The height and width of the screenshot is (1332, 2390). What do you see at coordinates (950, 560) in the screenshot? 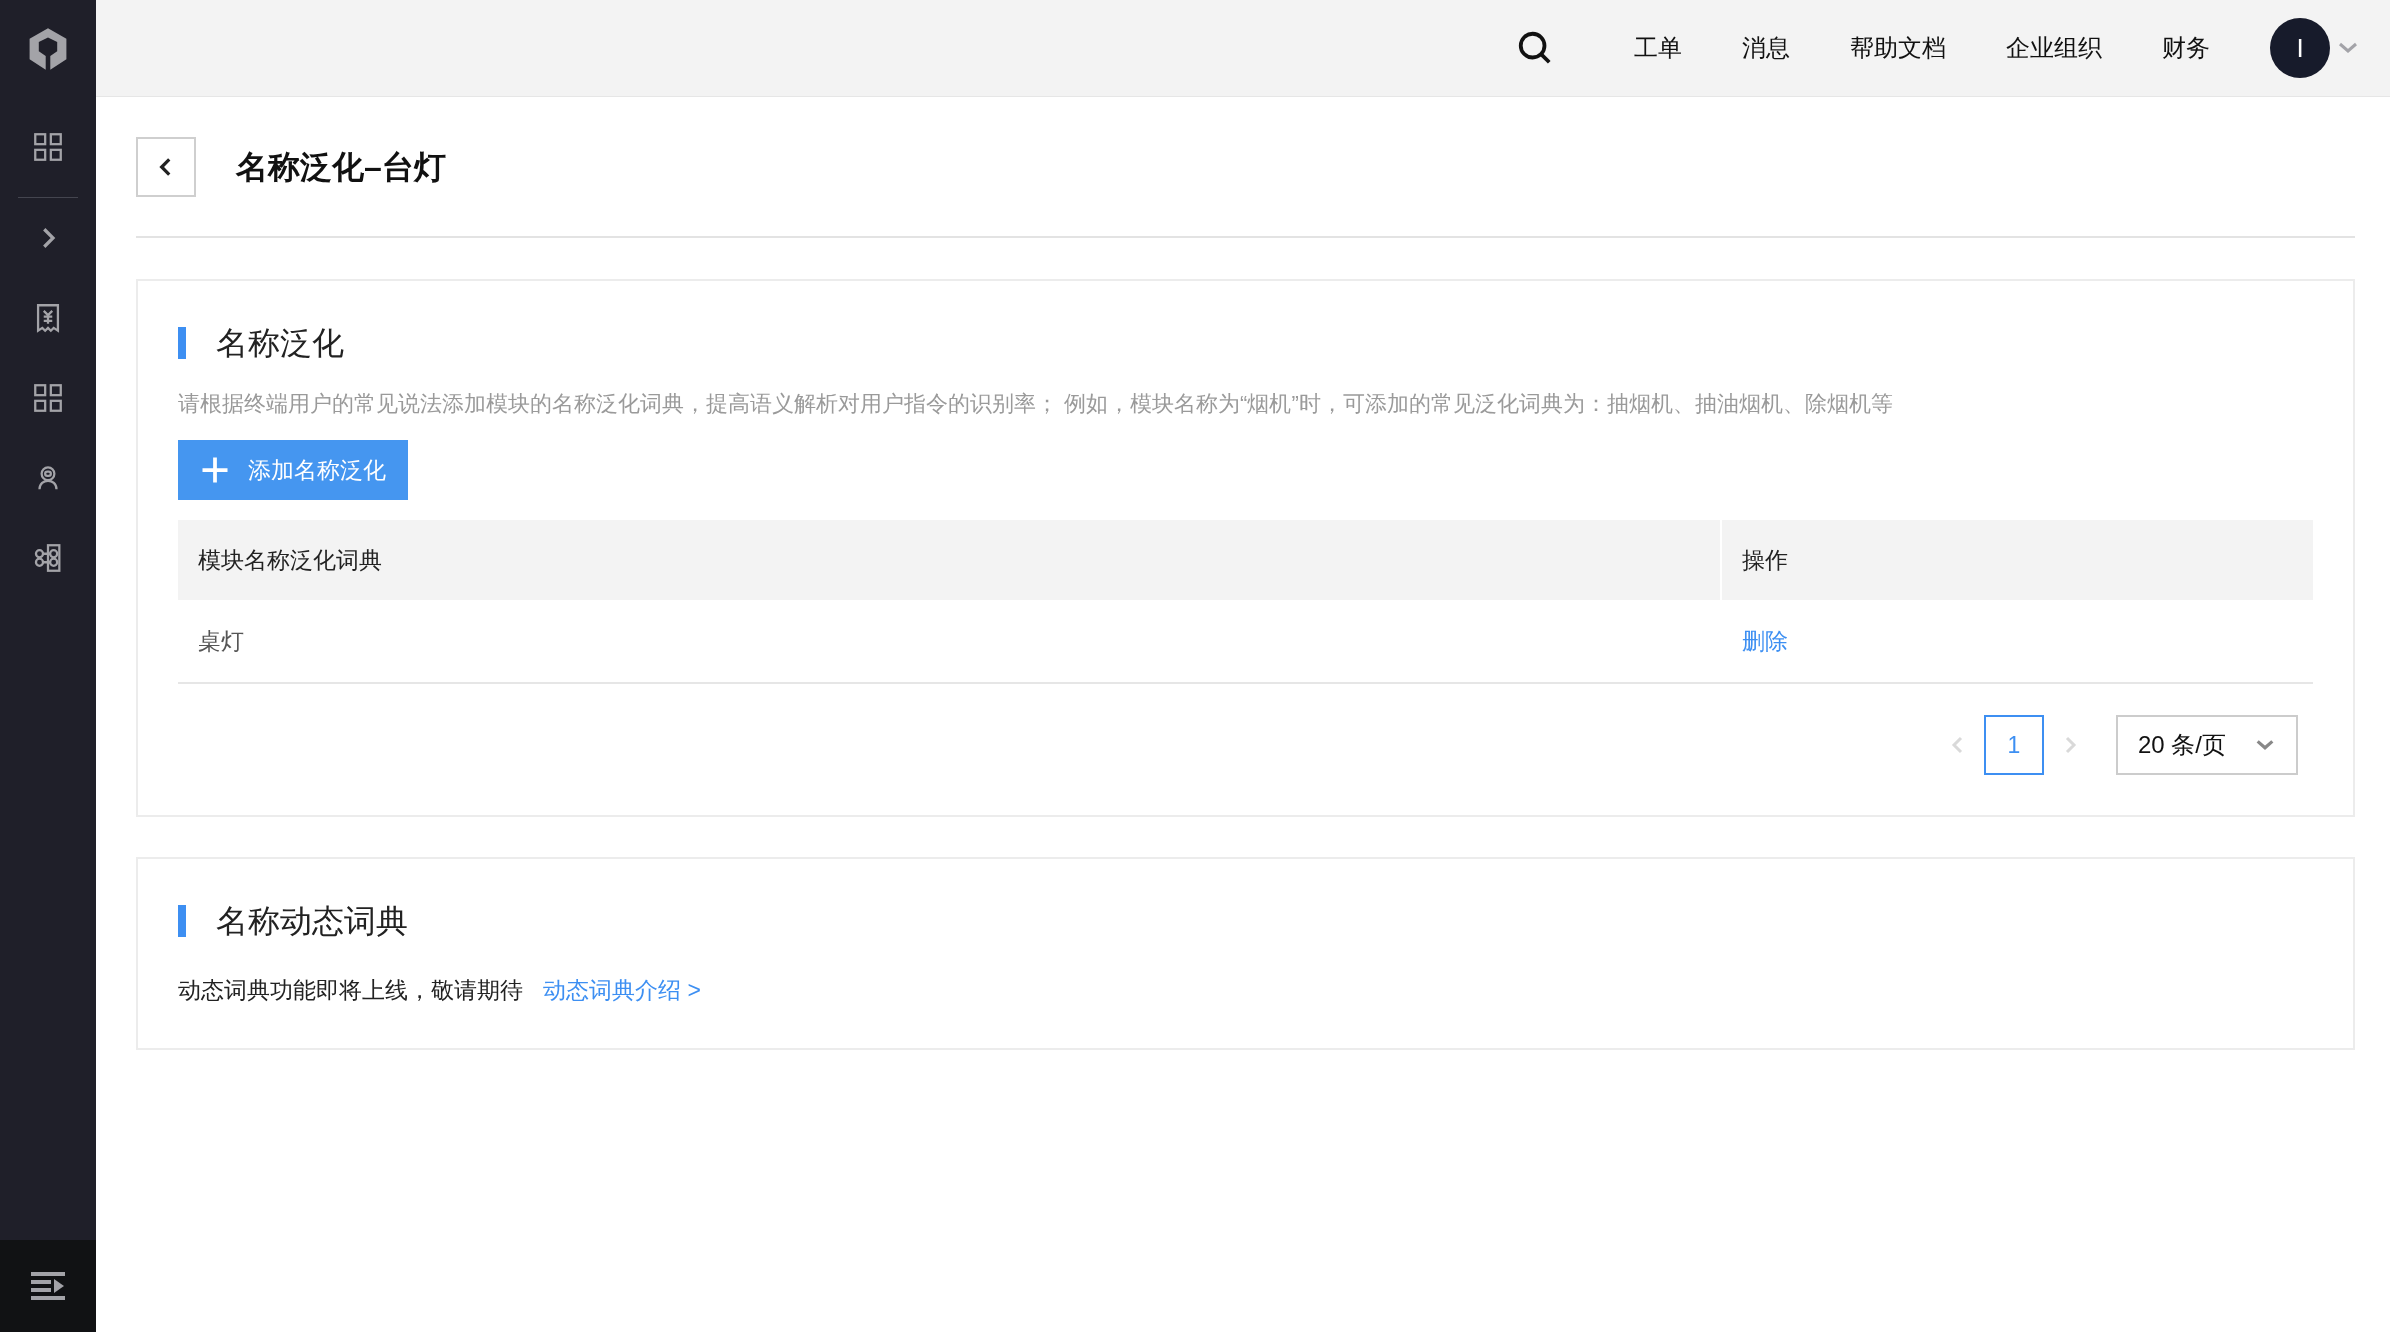
I see `column-header: 模块名称泛化词典` at bounding box center [950, 560].